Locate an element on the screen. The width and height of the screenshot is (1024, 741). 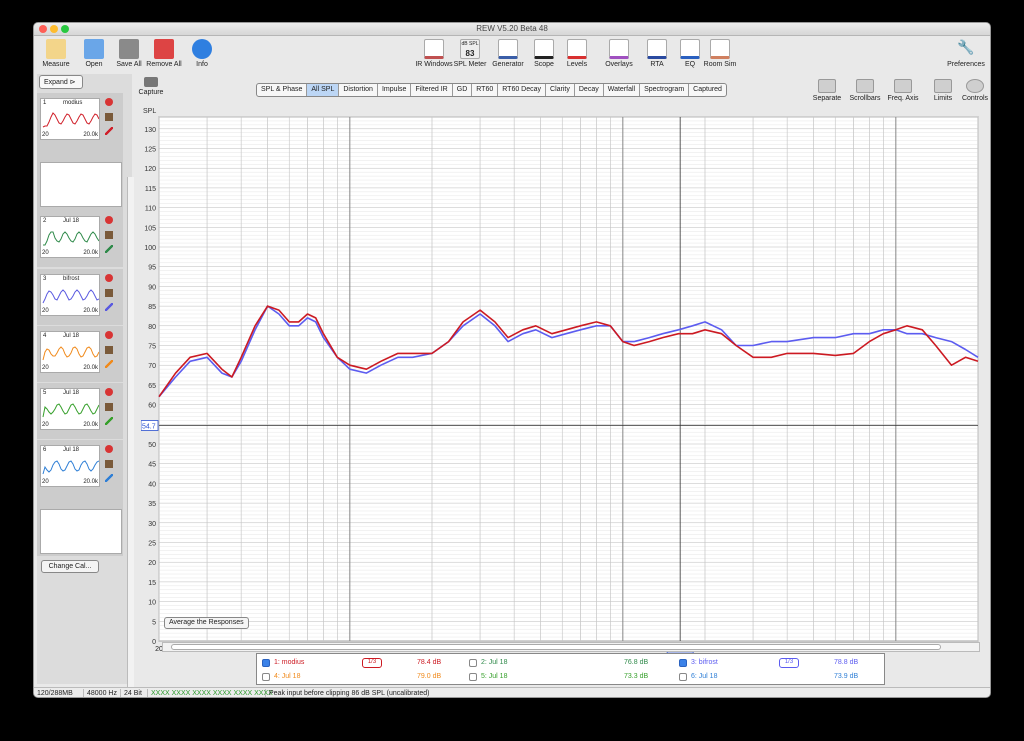
preferences-button: 🔧 Preferences is located at coordinates (966, 53).